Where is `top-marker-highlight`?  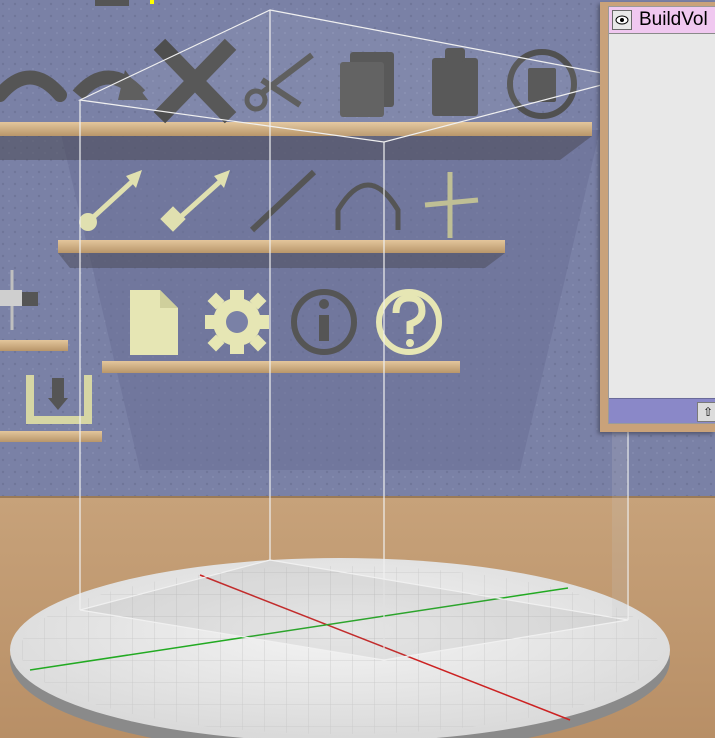 top-marker-highlight is located at coordinates (152, 2).